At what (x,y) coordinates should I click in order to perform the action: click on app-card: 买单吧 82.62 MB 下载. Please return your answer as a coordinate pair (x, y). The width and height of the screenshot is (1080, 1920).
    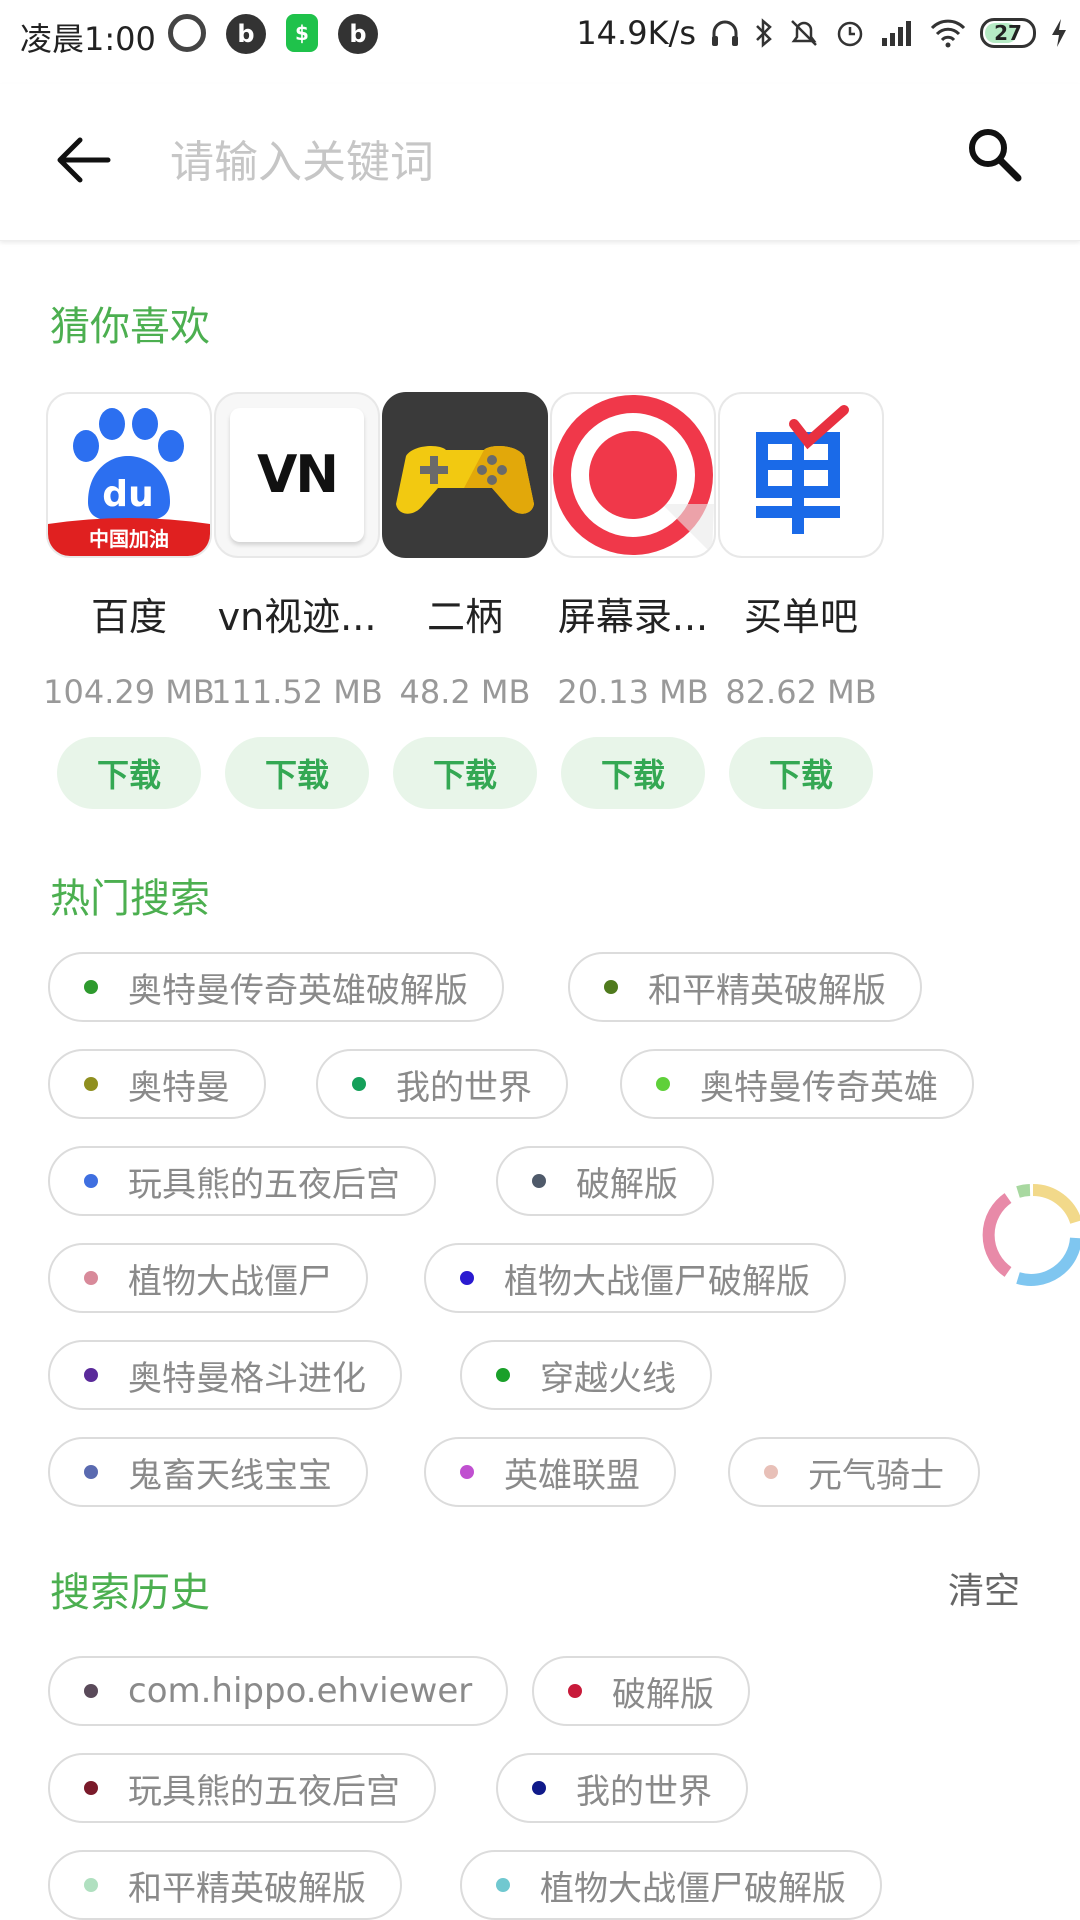
    Looking at the image, I should click on (801, 600).